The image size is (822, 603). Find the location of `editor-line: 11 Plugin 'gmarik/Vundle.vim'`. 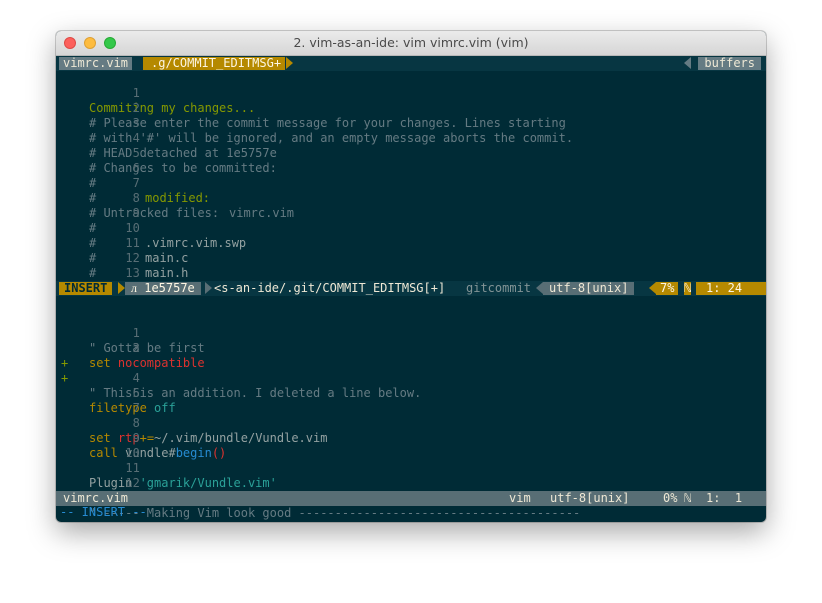

editor-line: 11 Plugin 'gmarik/Vundle.vim' is located at coordinates (411, 468).